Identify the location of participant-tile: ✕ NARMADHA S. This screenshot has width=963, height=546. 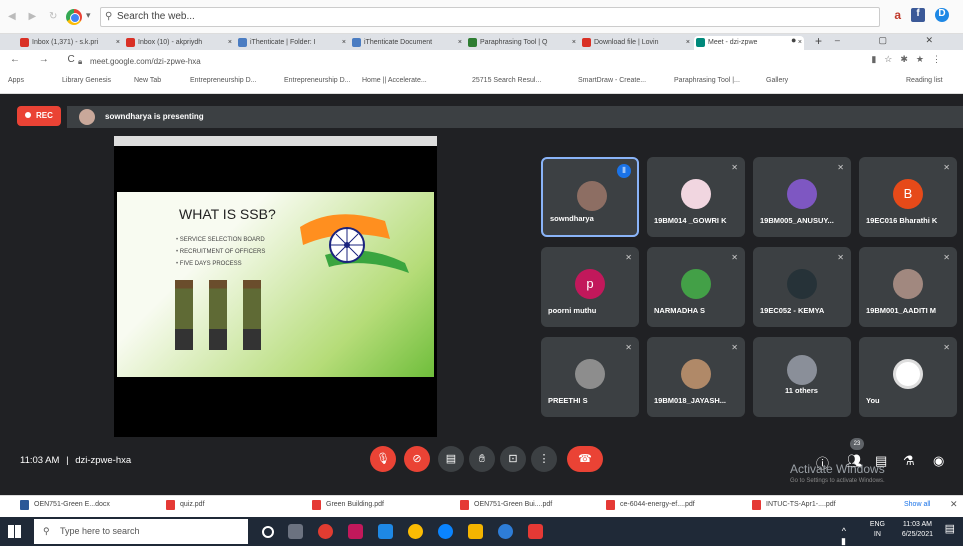
(696, 287).